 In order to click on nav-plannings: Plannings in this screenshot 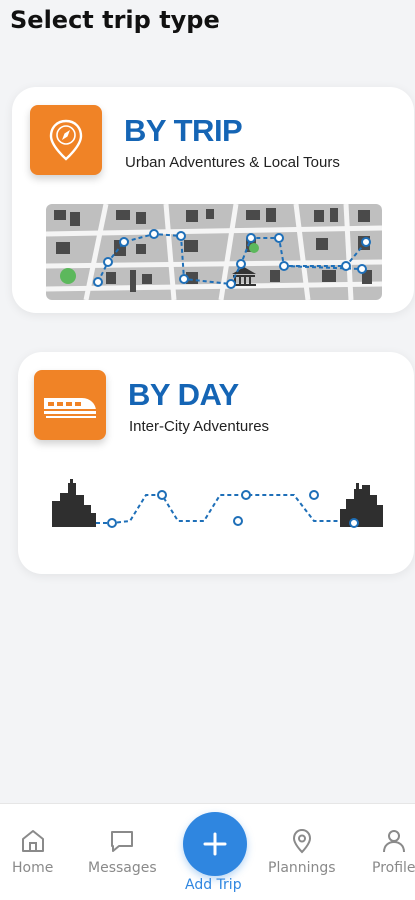, I will do `click(302, 852)`.